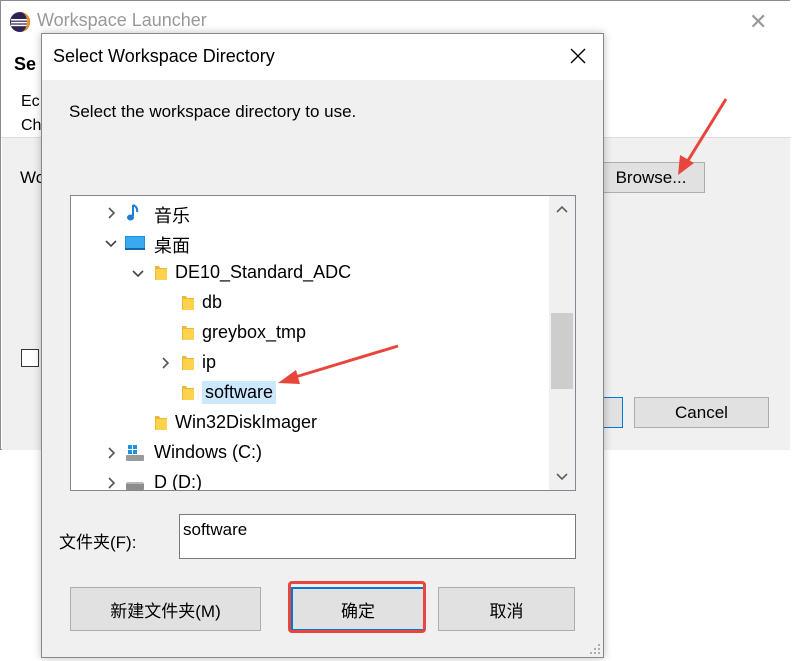  Describe the element at coordinates (165, 609) in the screenshot. I see `new-folder-button: 新建文件夹(M)` at that location.